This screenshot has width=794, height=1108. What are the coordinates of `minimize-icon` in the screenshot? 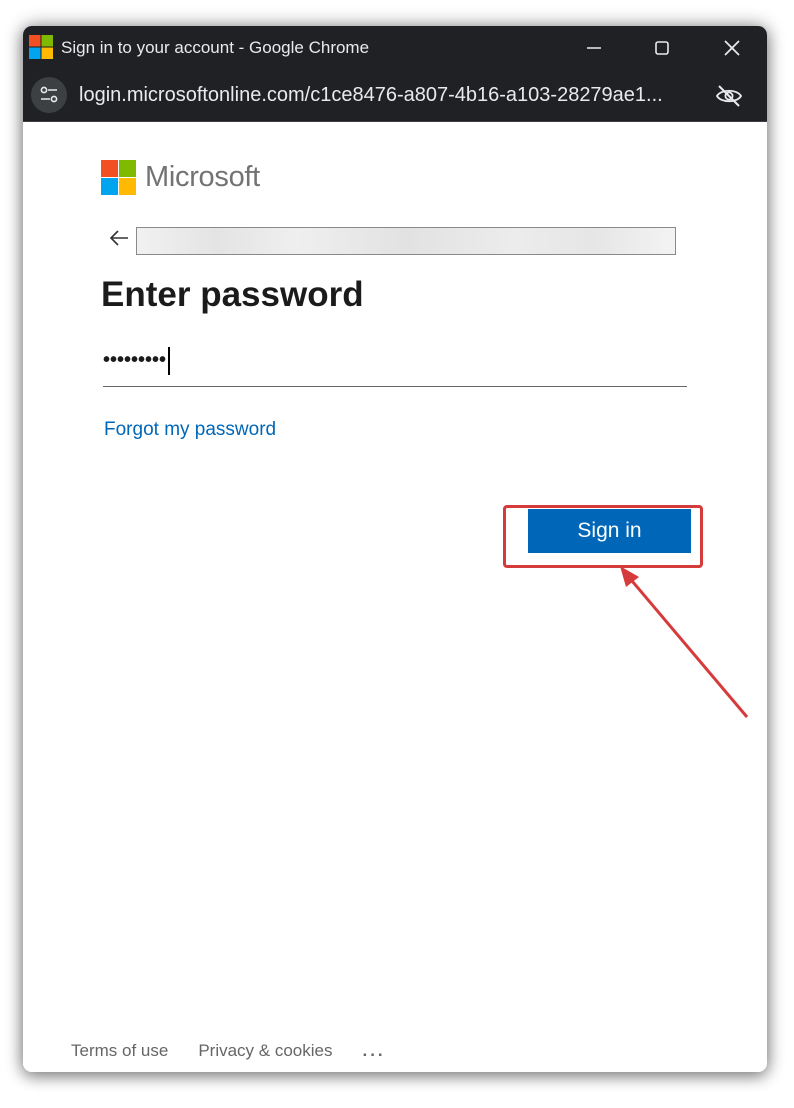 It's located at (594, 48).